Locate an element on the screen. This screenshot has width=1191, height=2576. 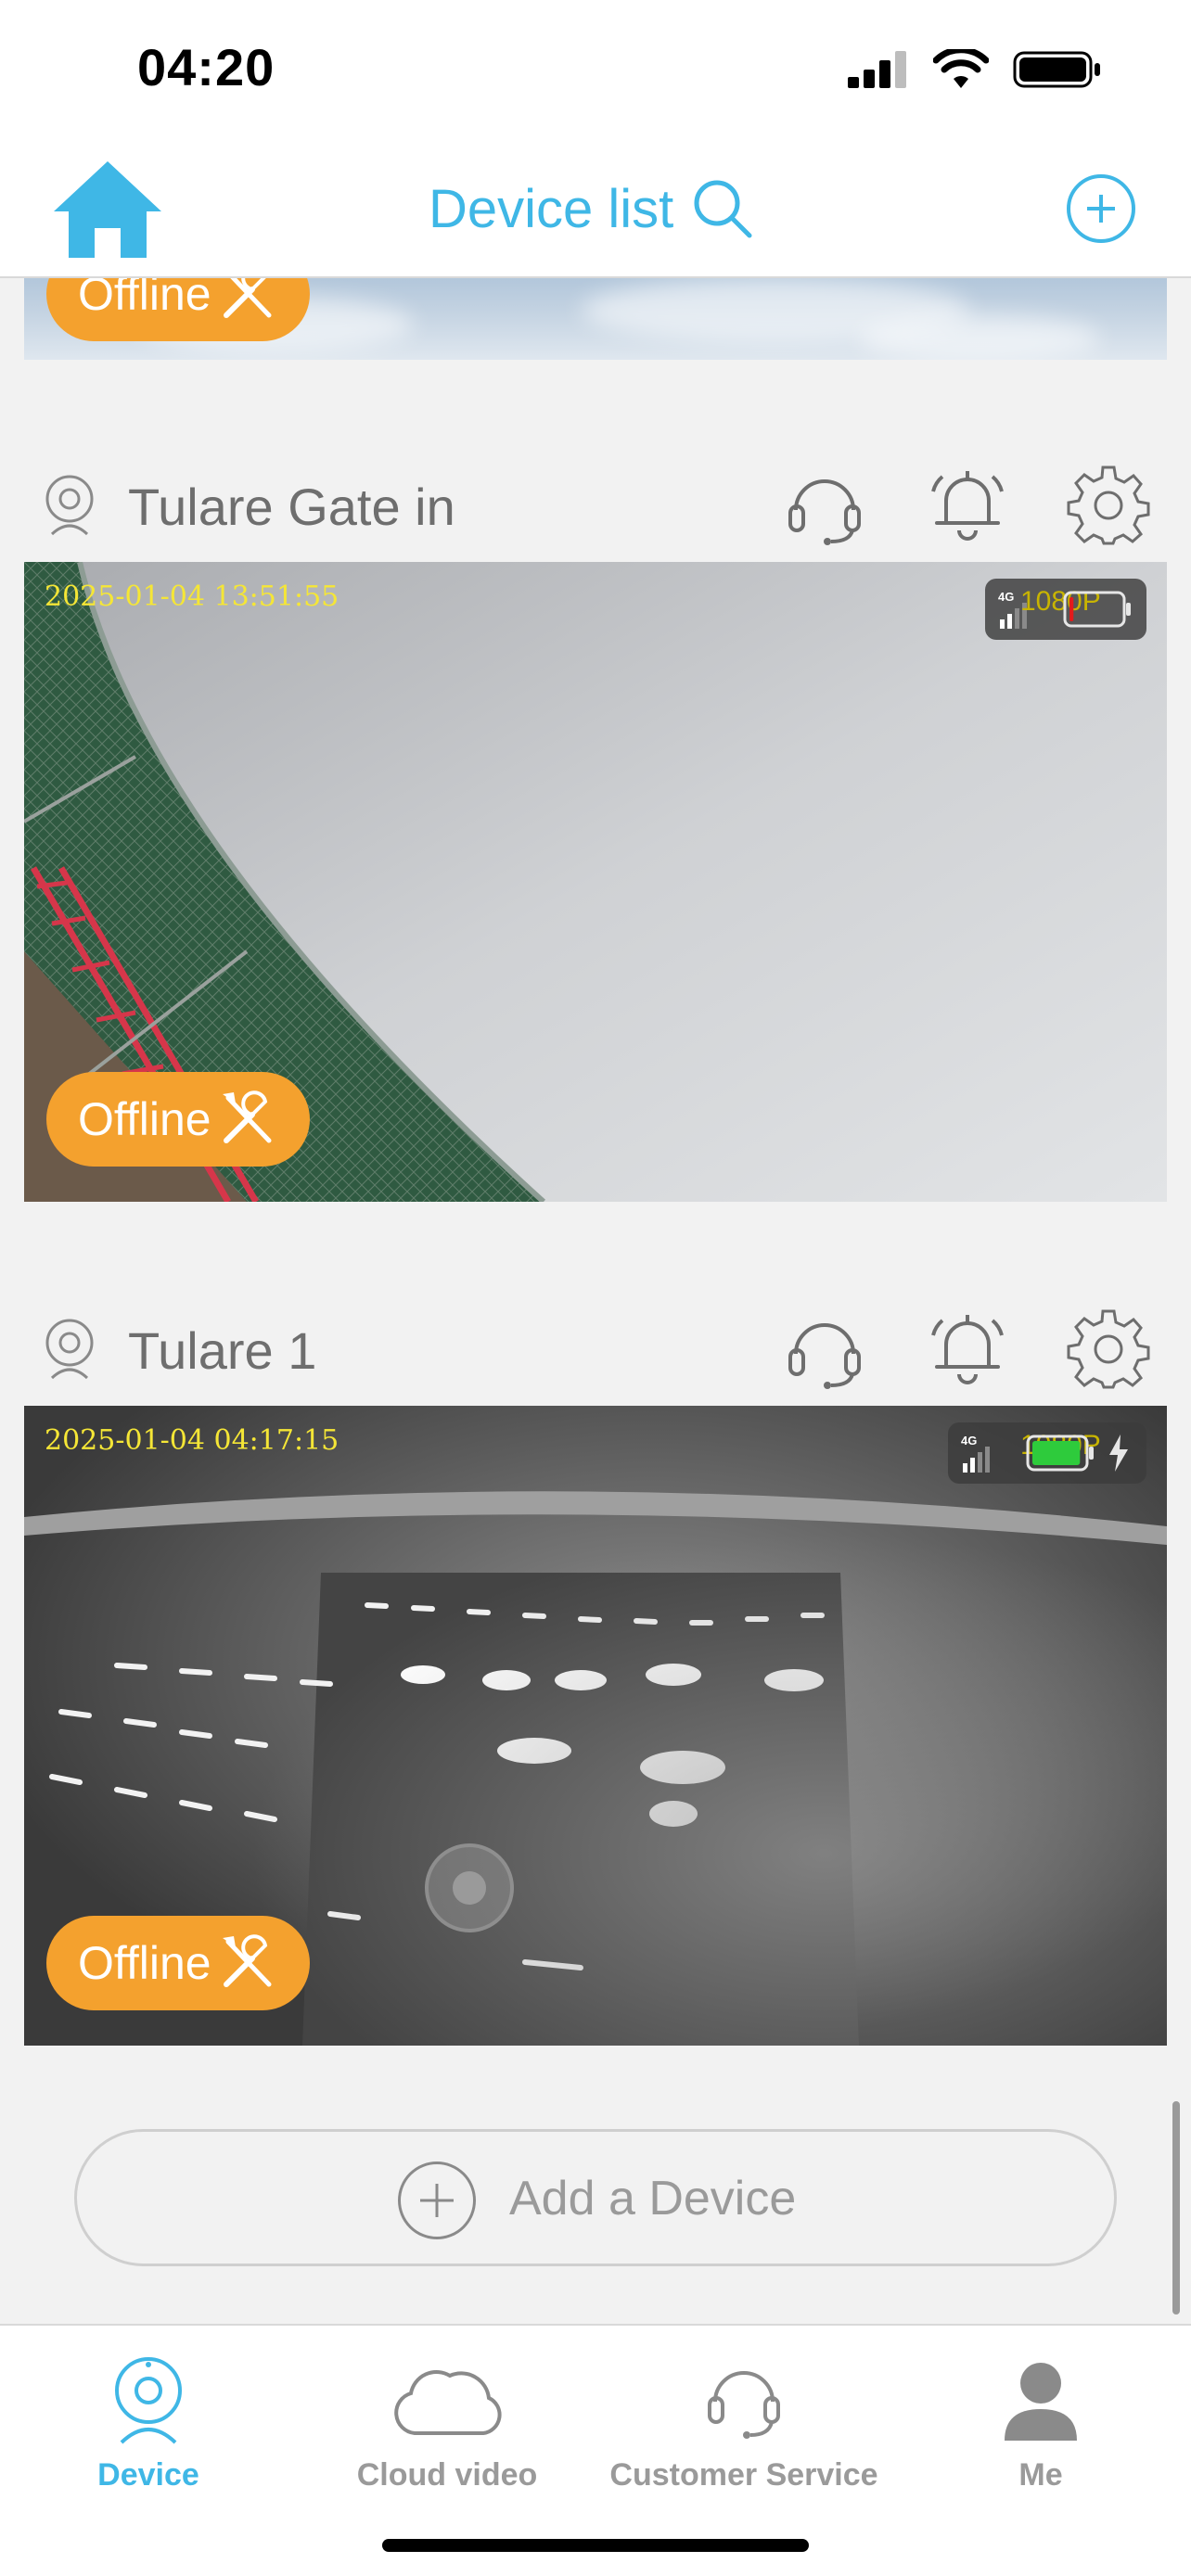
battery-full-icon is located at coordinates (1060, 1453).